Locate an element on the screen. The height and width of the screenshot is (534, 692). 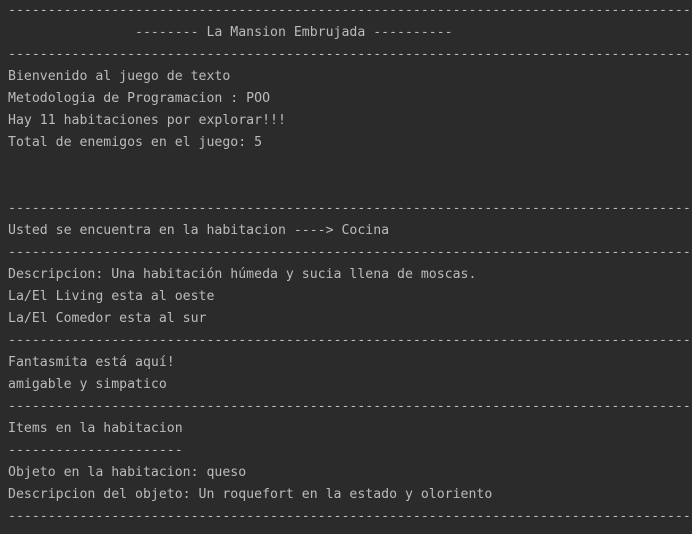
methodology-line: Metodologia de Programacion : POO is located at coordinates (139, 98).